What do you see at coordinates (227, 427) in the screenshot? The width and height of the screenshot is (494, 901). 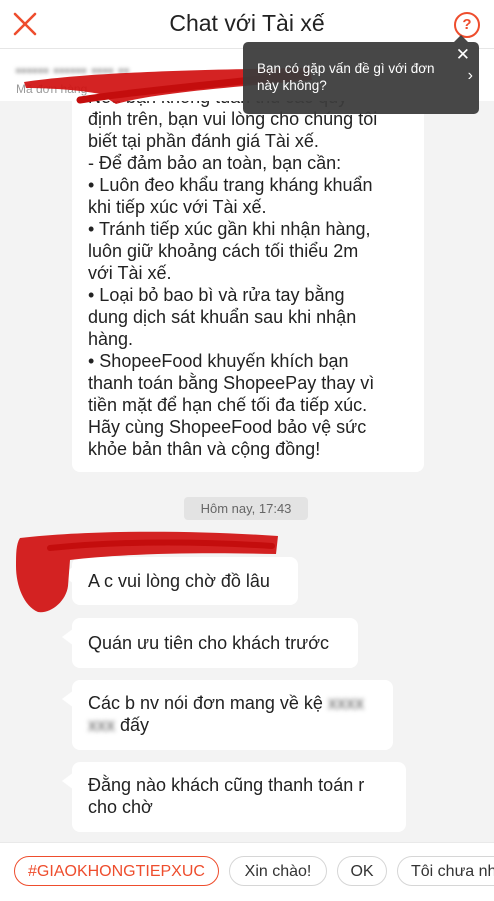 I see `notice-line: Hãy cùng ShopeeFood bảo vệ sức` at bounding box center [227, 427].